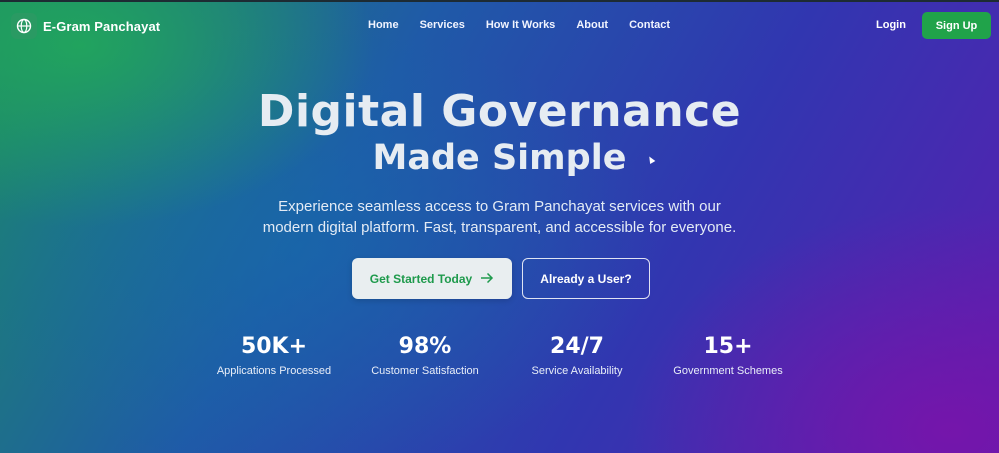 This screenshot has height=453, width=999. Describe the element at coordinates (891, 25) in the screenshot. I see `login-link: Login` at that location.